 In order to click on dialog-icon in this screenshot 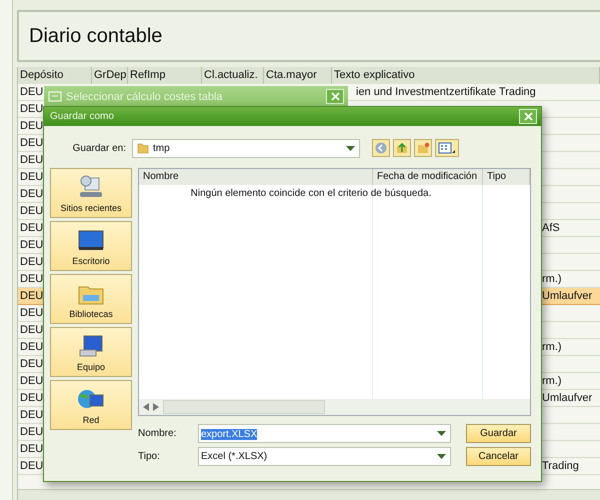, I will do `click(55, 96)`.